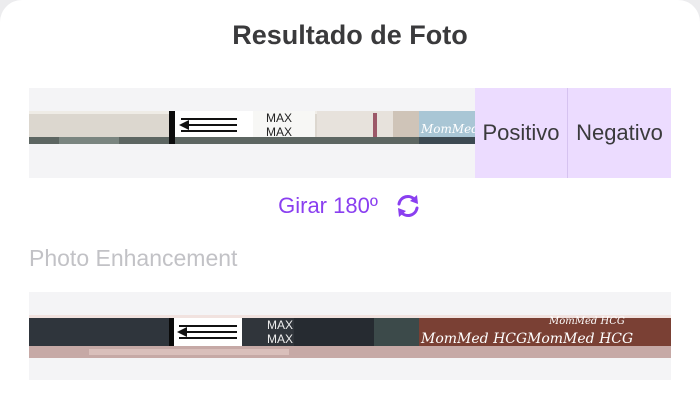 The image size is (700, 420). Describe the element at coordinates (447, 129) in the screenshot. I see `strip-brand-text: MomMed H` at that location.